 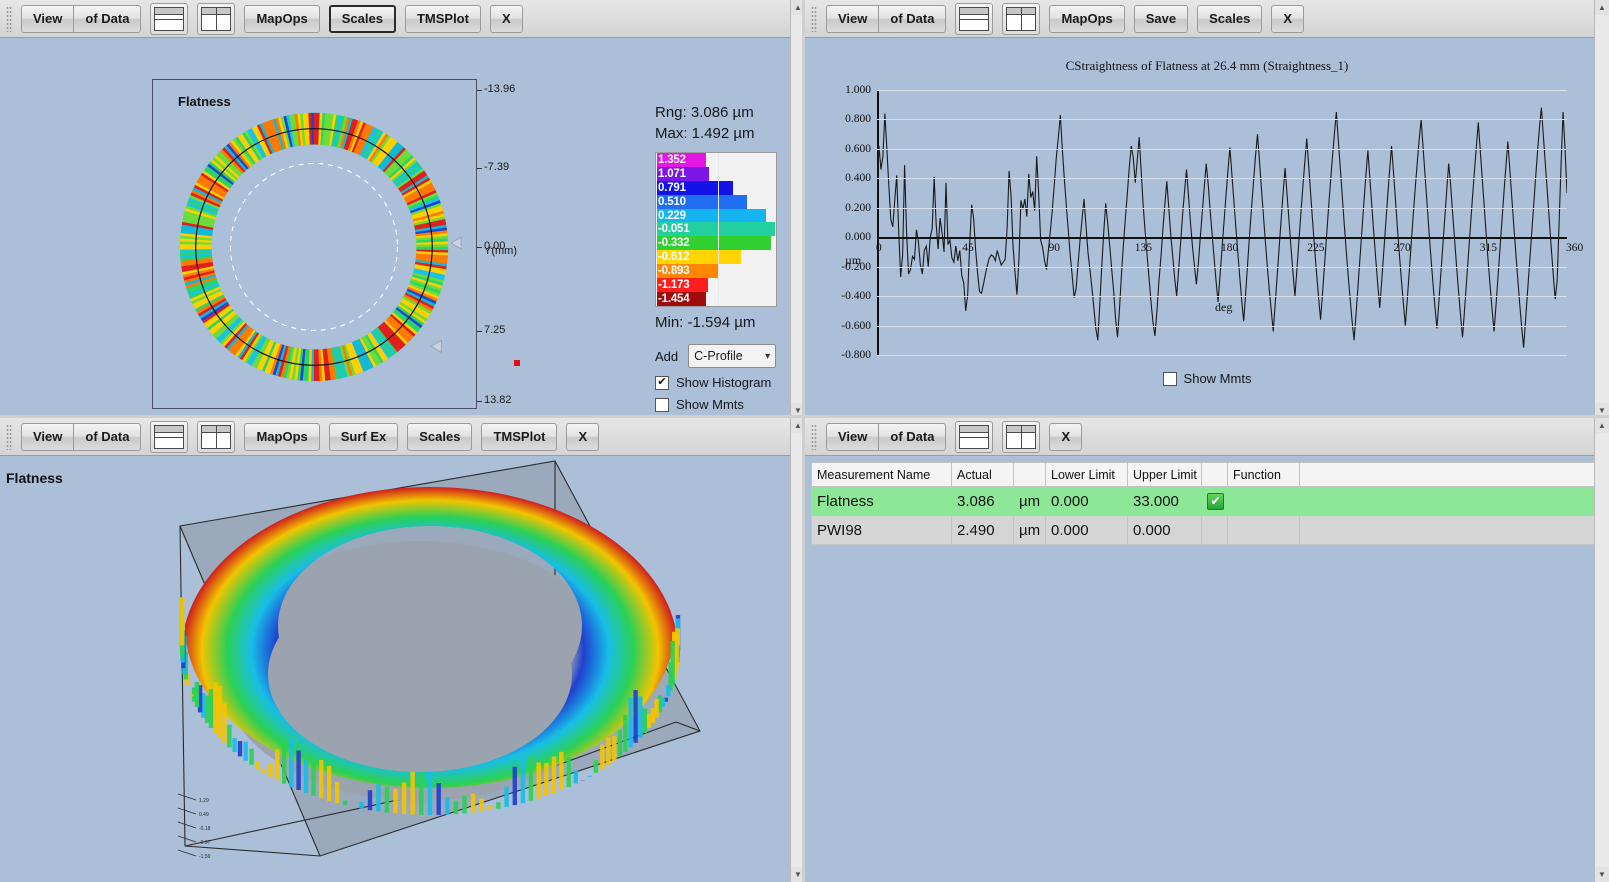 I want to click on map-ytick, so click(x=479, y=247).